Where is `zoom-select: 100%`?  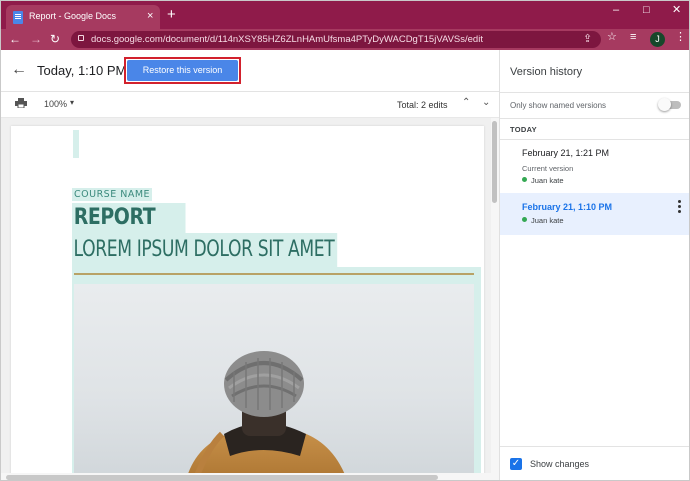
zoom-select: 100% is located at coordinates (55, 104).